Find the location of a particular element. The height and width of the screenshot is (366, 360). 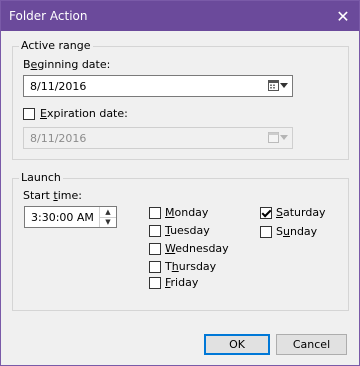

friday-checkbox is located at coordinates (155, 283).